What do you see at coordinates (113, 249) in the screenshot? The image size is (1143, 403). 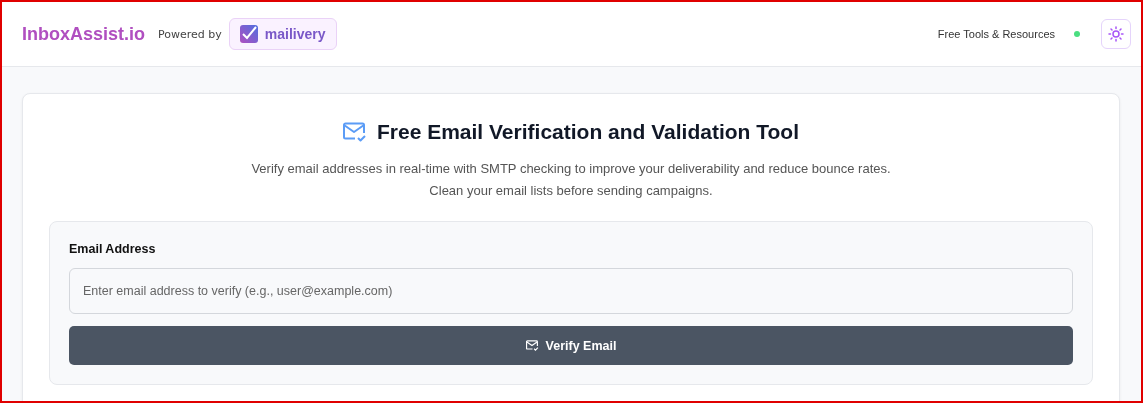 I see `field-label: Email Address` at bounding box center [113, 249].